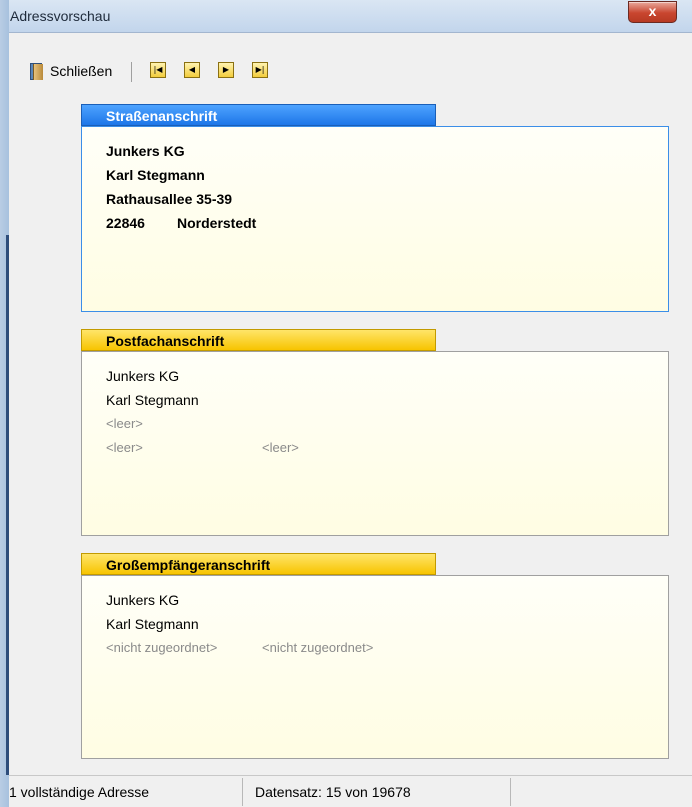 Image resolution: width=692 pixels, height=807 pixels. What do you see at coordinates (652, 12) in the screenshot?
I see `close-window-button: x` at bounding box center [652, 12].